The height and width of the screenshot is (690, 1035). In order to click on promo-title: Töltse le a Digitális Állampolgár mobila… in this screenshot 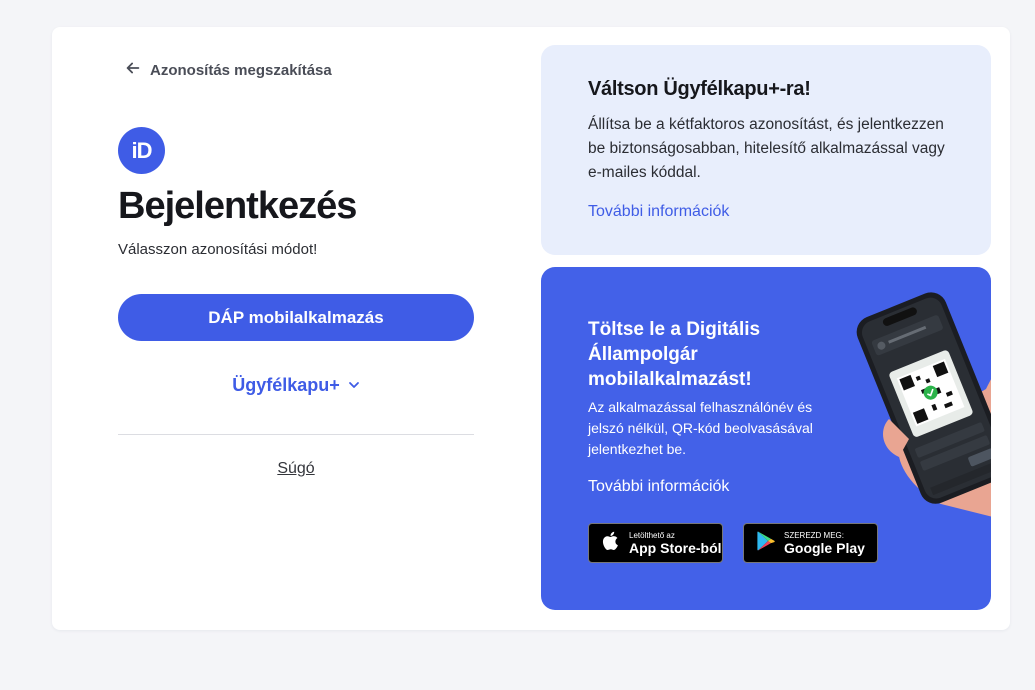, I will do `click(674, 354)`.